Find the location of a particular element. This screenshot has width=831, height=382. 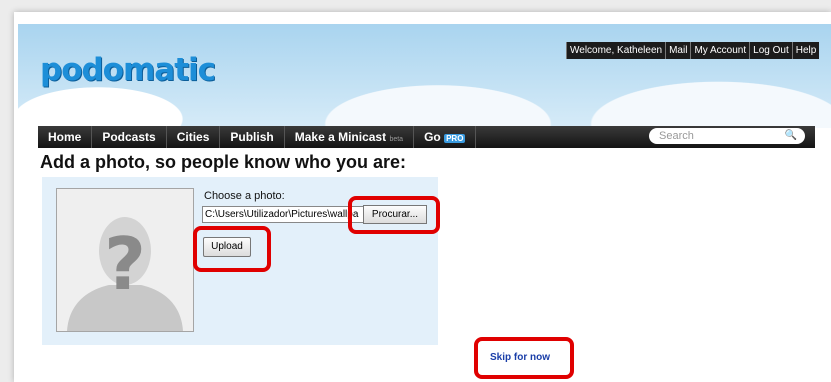

podomatic-logo: podomatic is located at coordinates (128, 70).